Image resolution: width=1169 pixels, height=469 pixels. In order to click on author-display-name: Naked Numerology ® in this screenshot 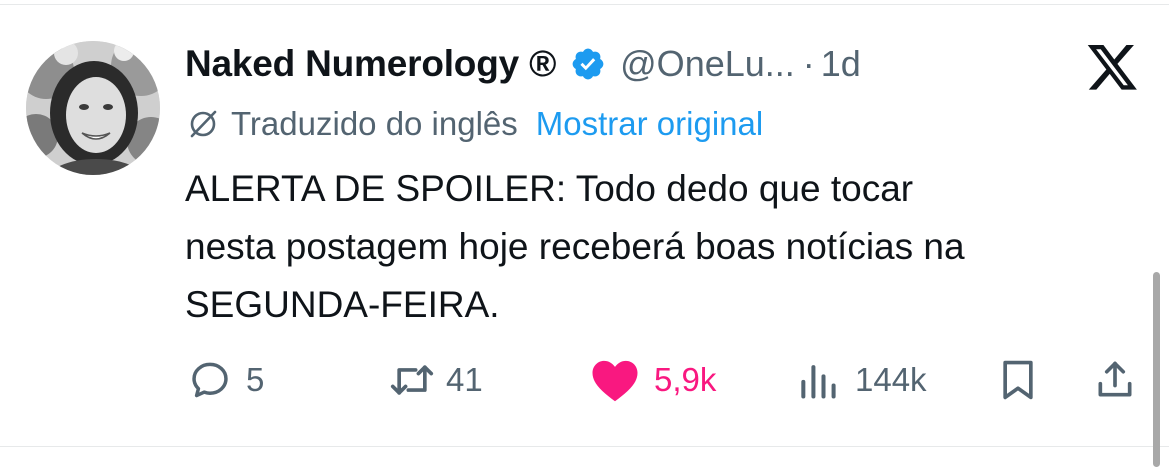, I will do `click(370, 64)`.